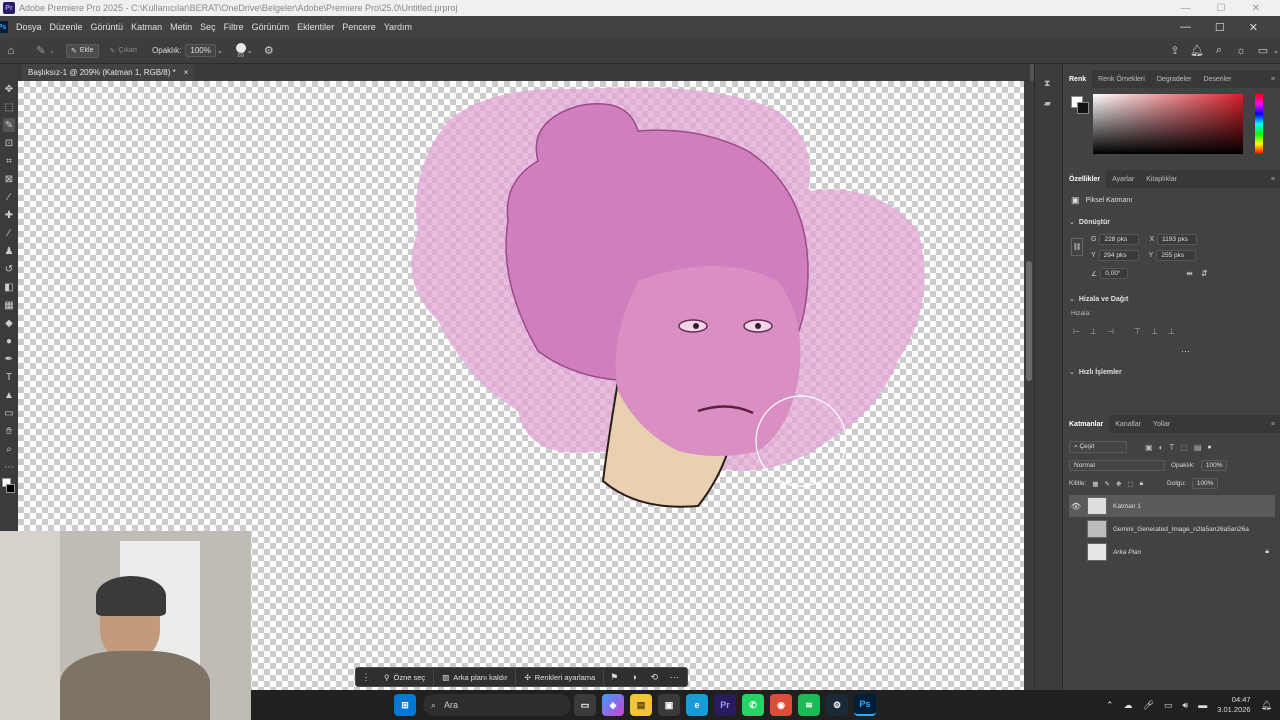 The image size is (1280, 720). I want to click on height-input: 294 pks, so click(1118, 255).